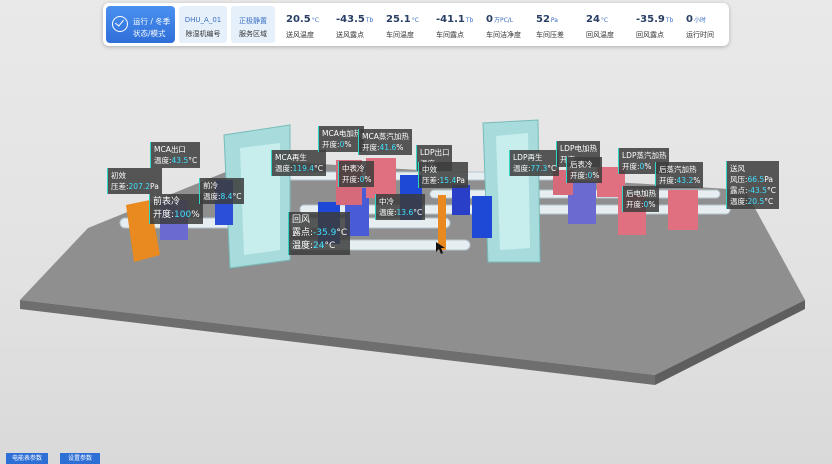 This screenshot has width=832, height=464. I want to click on mode-state: 运行 / 冬季, so click(152, 21).